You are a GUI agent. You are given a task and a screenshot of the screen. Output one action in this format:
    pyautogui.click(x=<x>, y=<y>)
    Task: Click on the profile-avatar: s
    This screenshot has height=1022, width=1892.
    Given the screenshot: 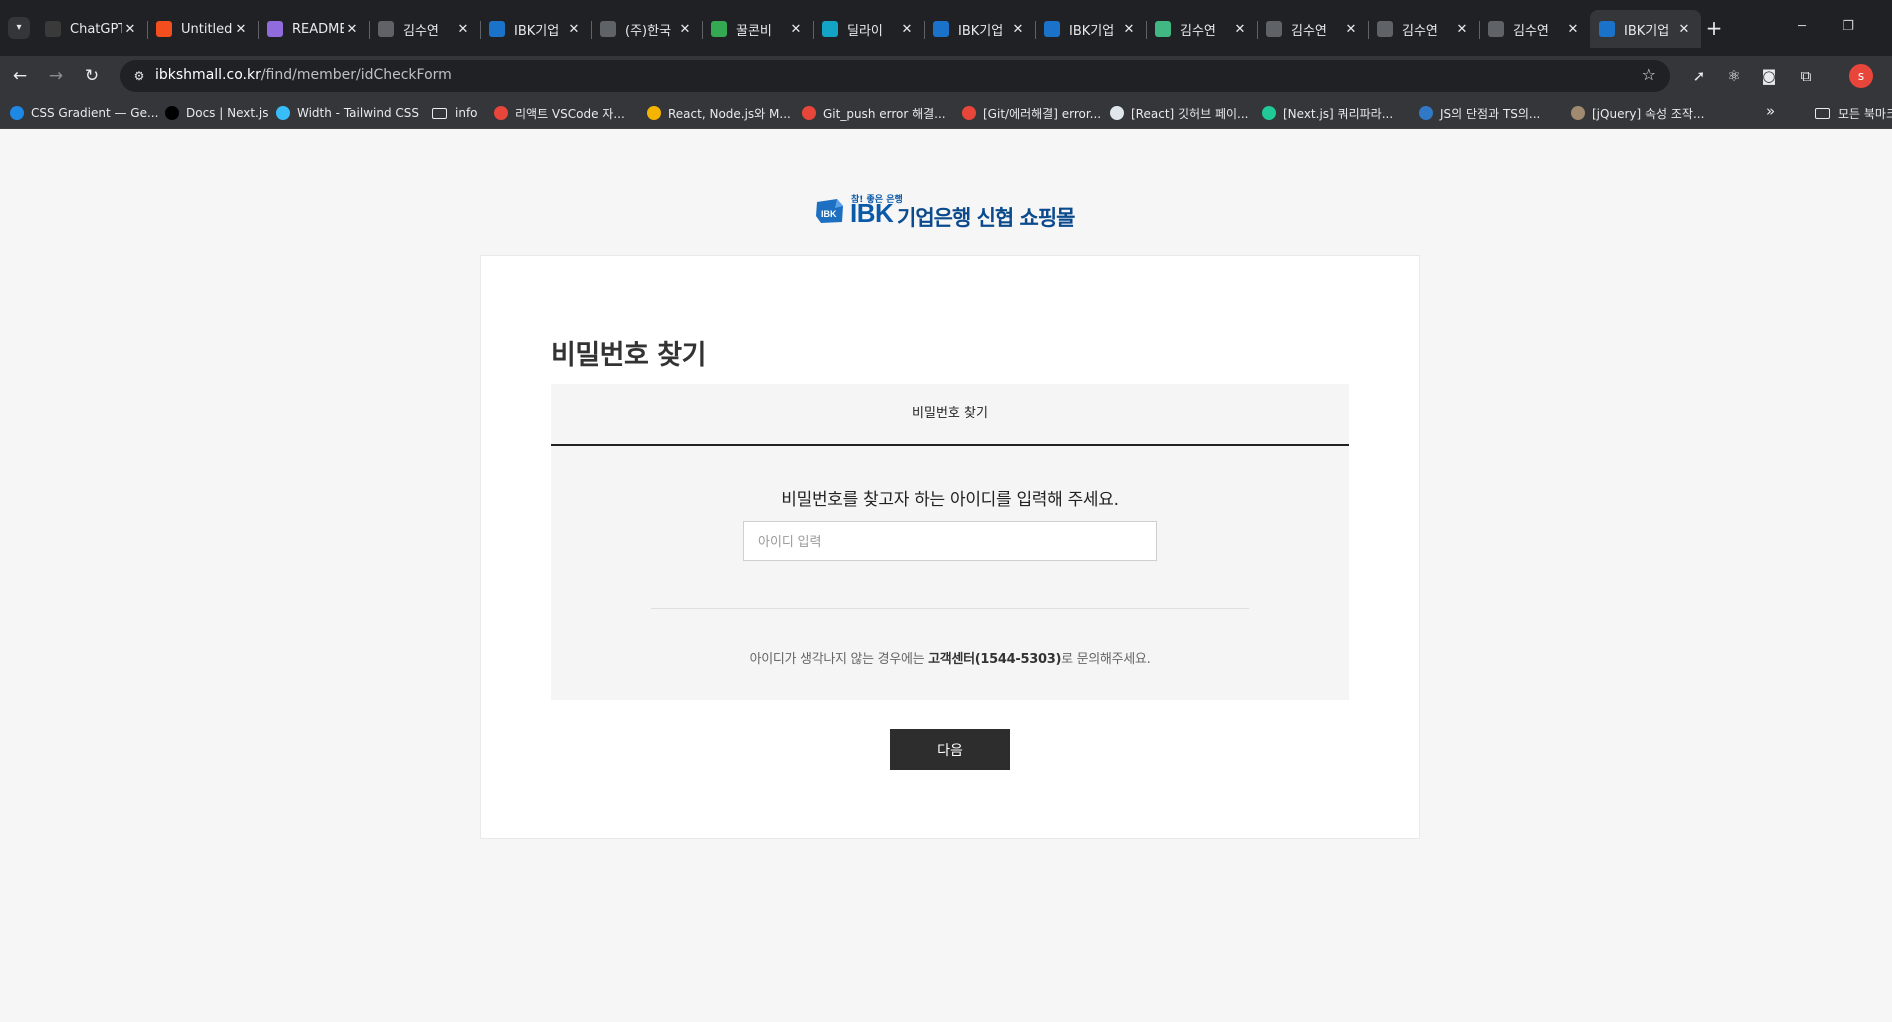 What is the action you would take?
    pyautogui.click(x=1861, y=76)
    